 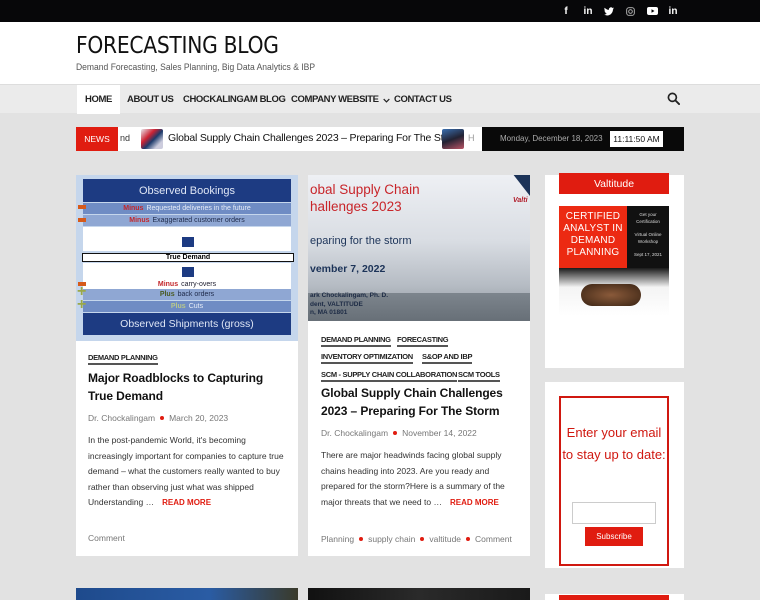 I want to click on search-icon, so click(x=673, y=98).